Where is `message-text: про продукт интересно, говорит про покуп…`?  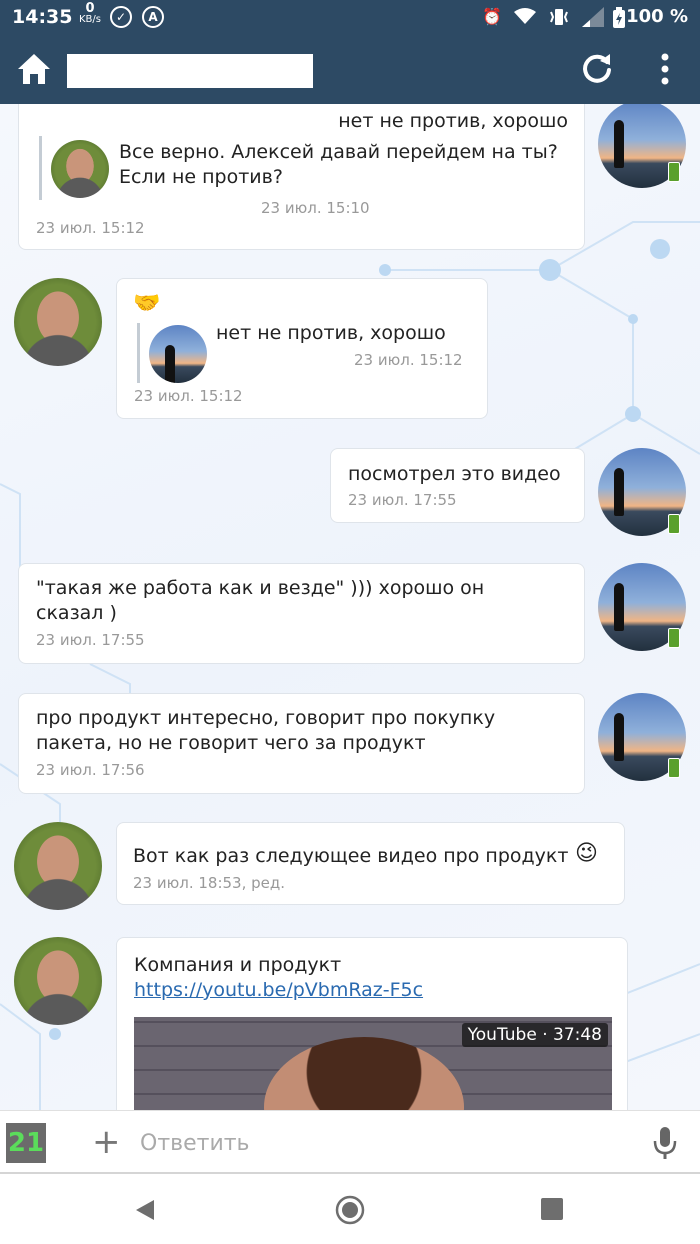 message-text: про продукт интересно, говорит про покуп… is located at coordinates (266, 730).